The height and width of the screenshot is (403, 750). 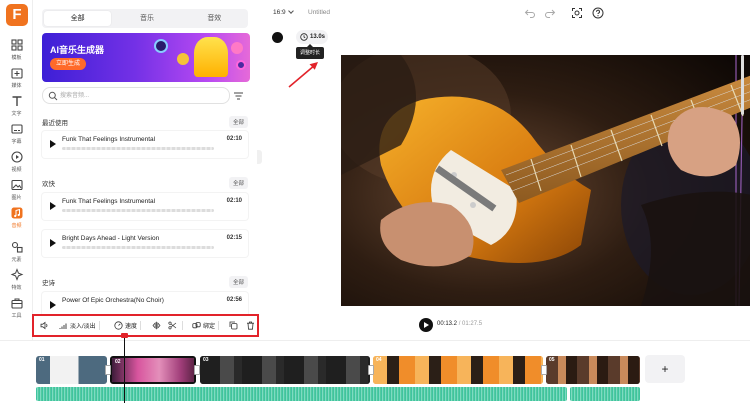 I want to click on track-name: Funk That Feelings Instrumental, so click(x=109, y=139).